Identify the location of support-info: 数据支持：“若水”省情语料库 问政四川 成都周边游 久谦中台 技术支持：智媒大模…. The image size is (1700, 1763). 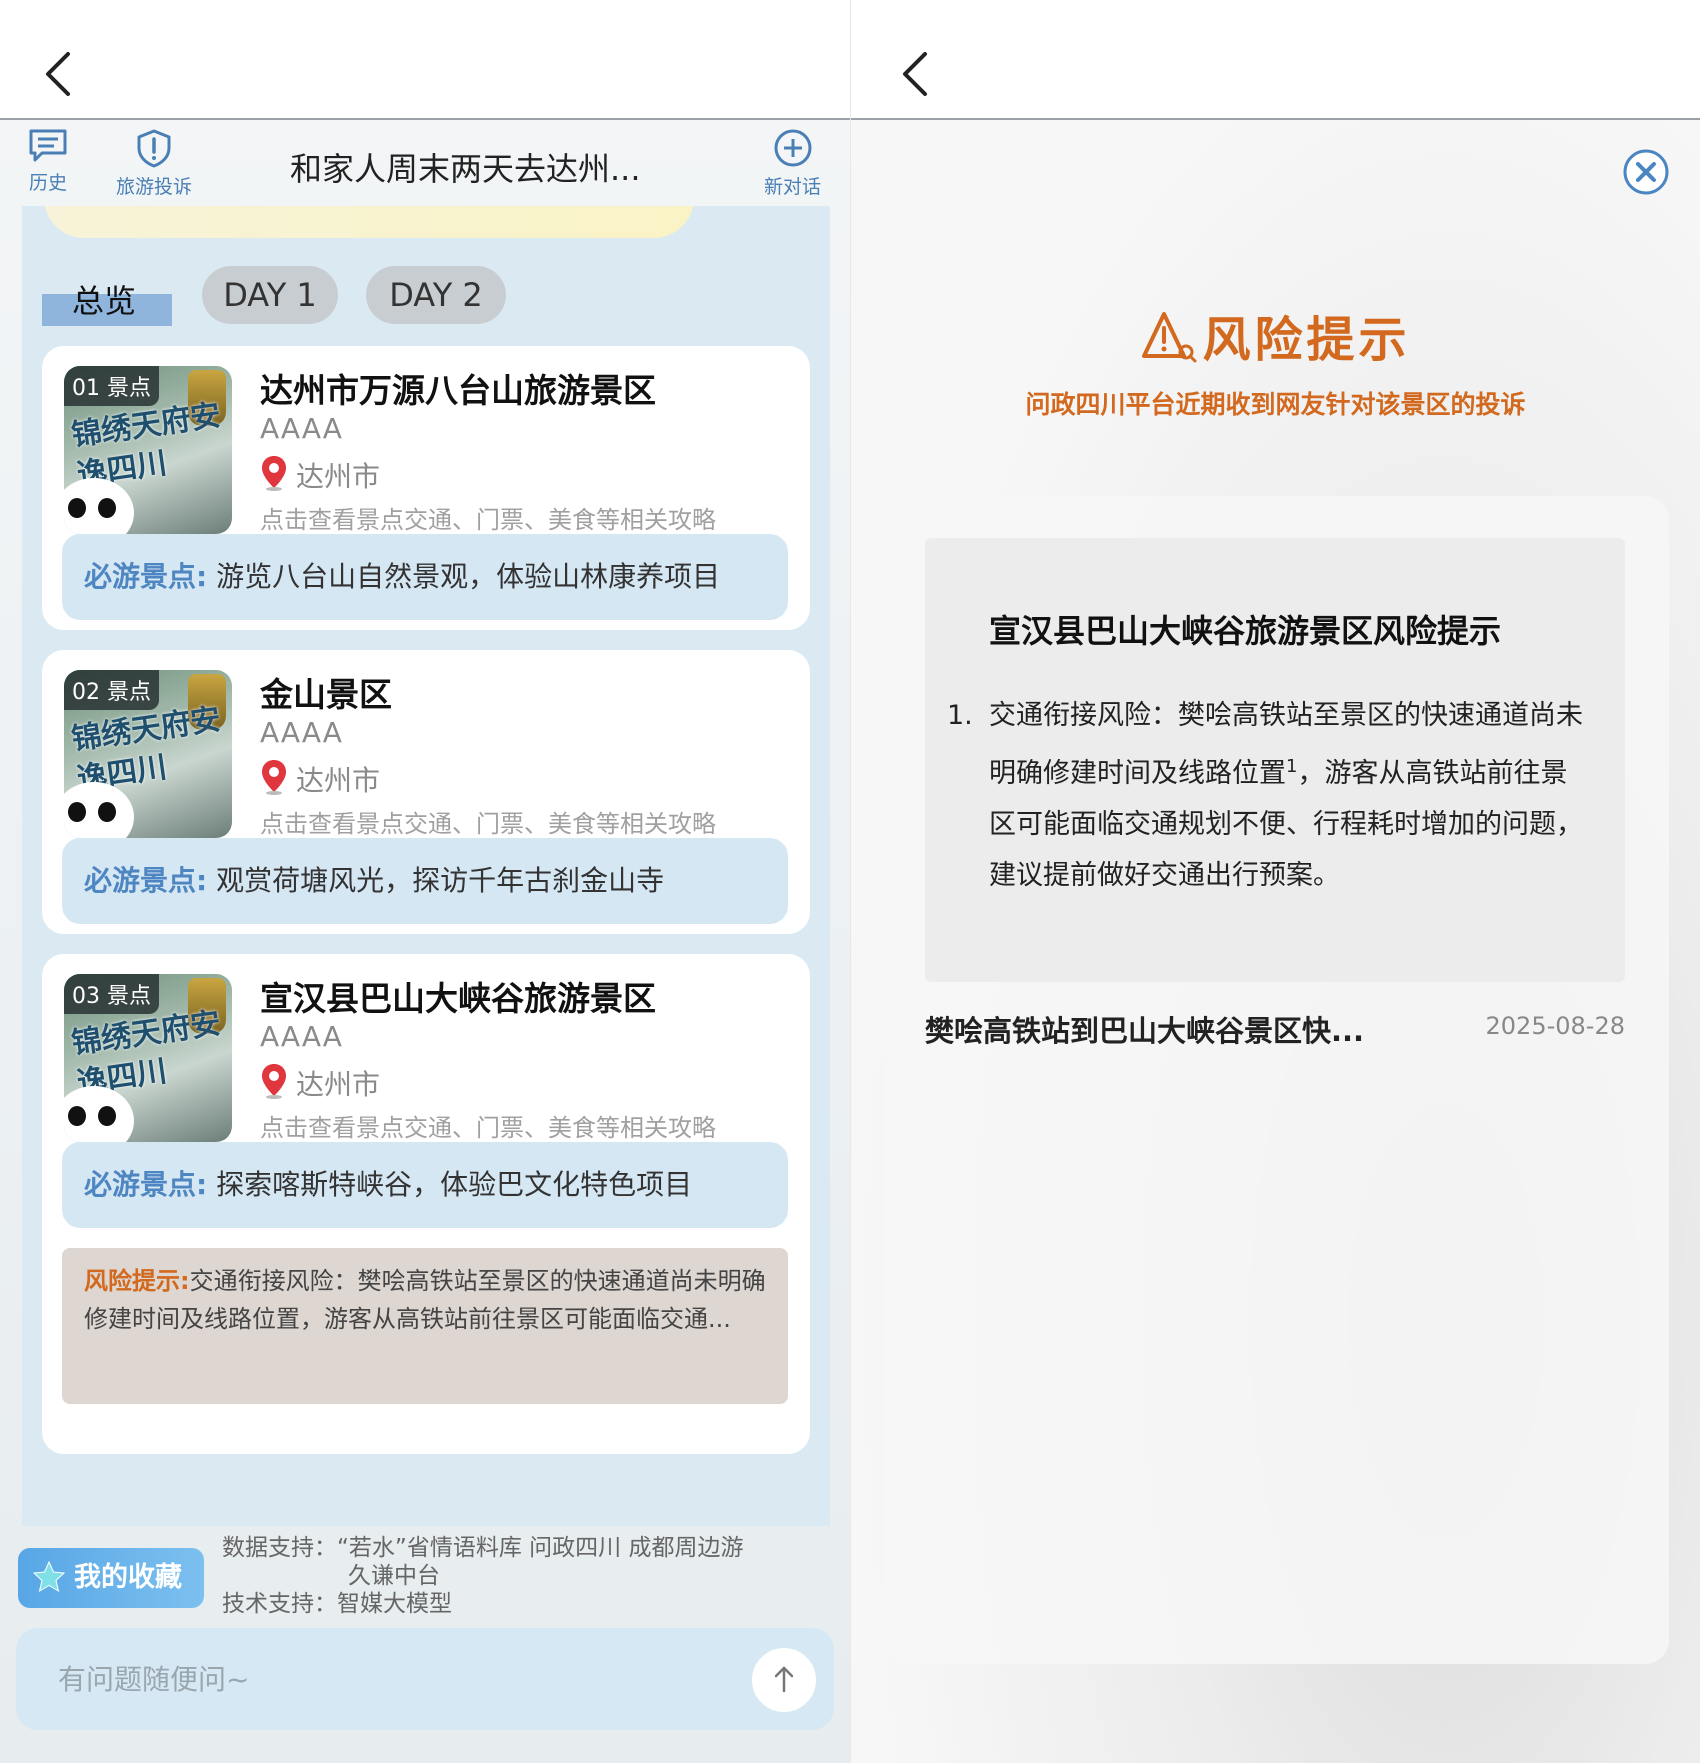
(482, 1576).